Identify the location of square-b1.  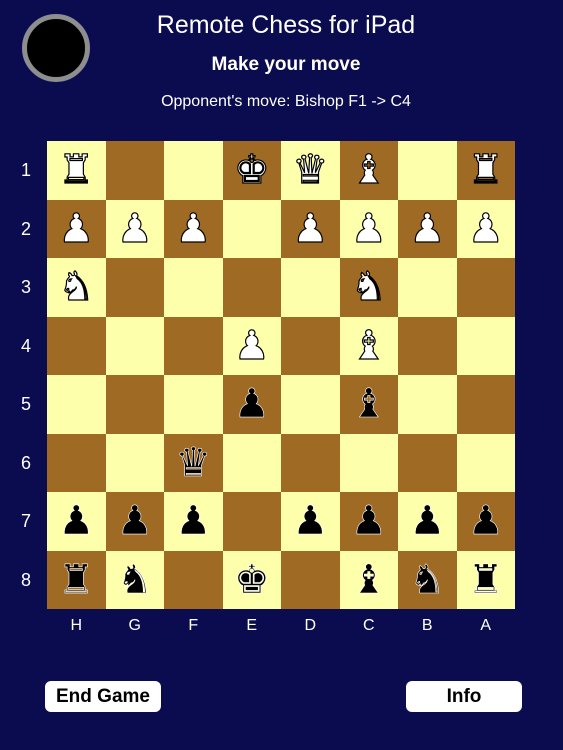
(427, 170).